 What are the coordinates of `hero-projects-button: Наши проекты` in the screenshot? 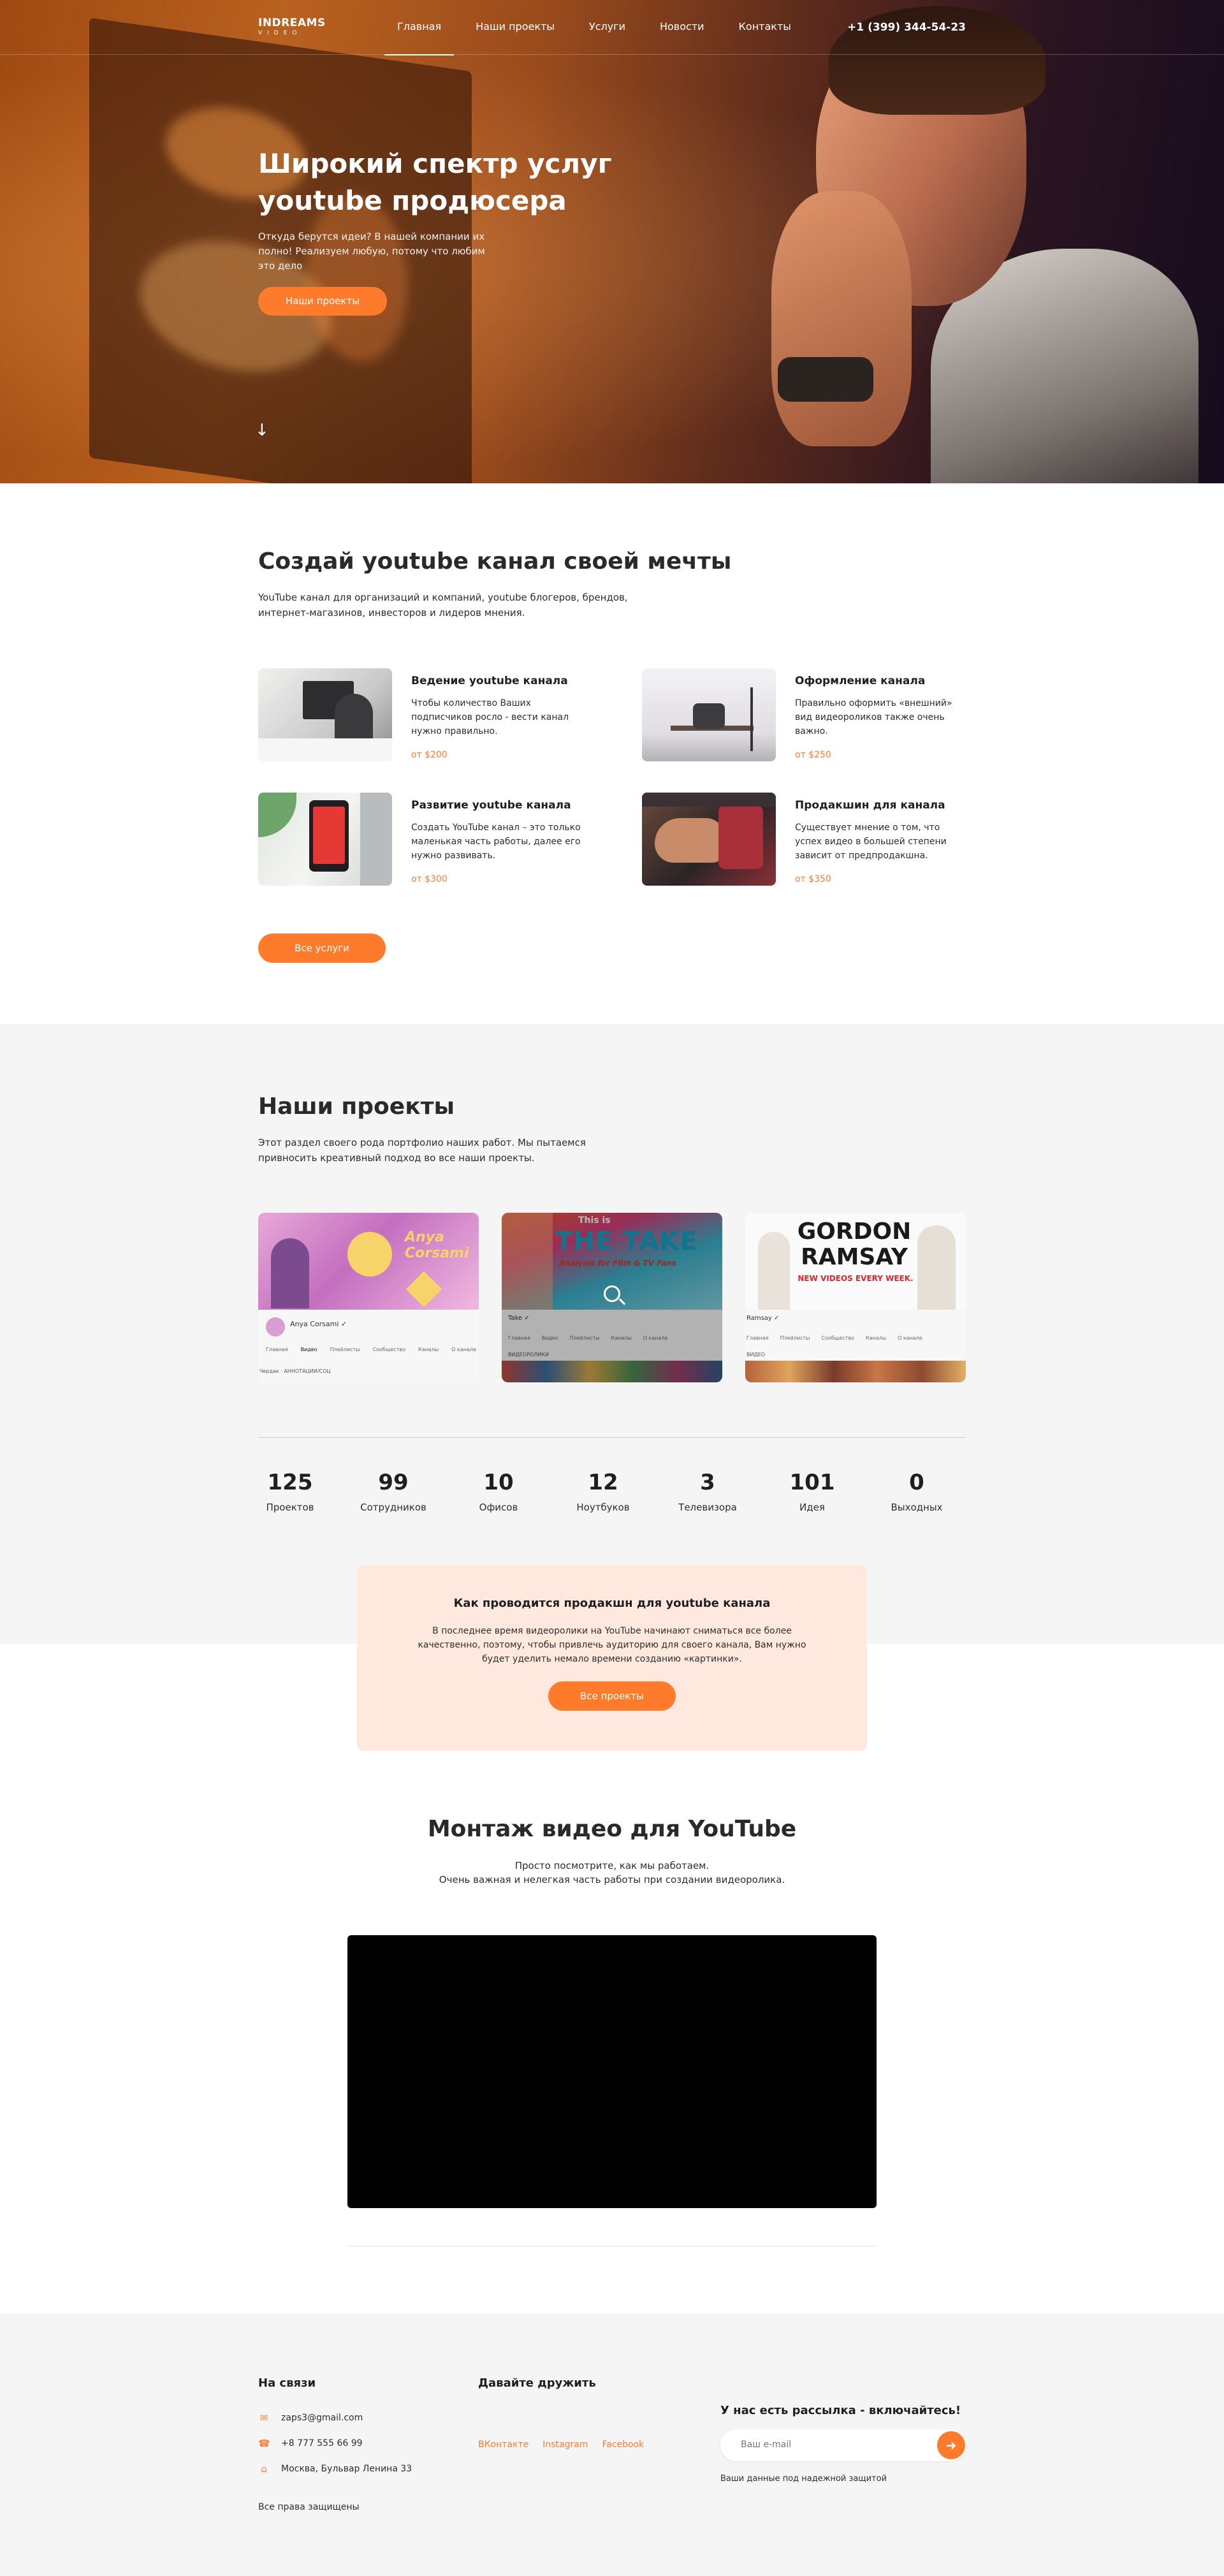 It's located at (322, 301).